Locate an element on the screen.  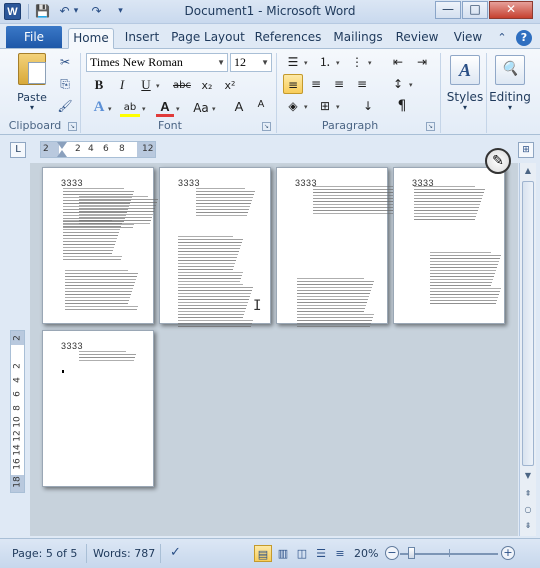
word-app-icon: W is located at coordinates (12, 11).